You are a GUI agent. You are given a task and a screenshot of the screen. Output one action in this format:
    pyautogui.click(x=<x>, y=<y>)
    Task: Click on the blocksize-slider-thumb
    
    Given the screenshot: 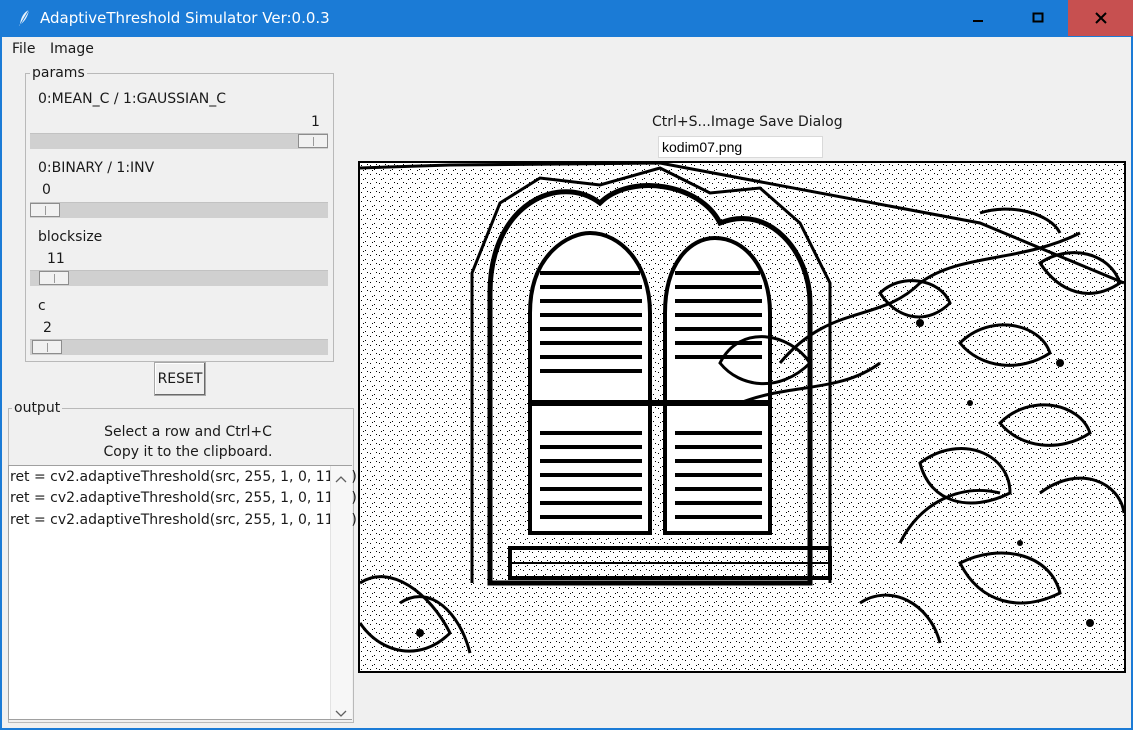 What is the action you would take?
    pyautogui.click(x=54, y=278)
    